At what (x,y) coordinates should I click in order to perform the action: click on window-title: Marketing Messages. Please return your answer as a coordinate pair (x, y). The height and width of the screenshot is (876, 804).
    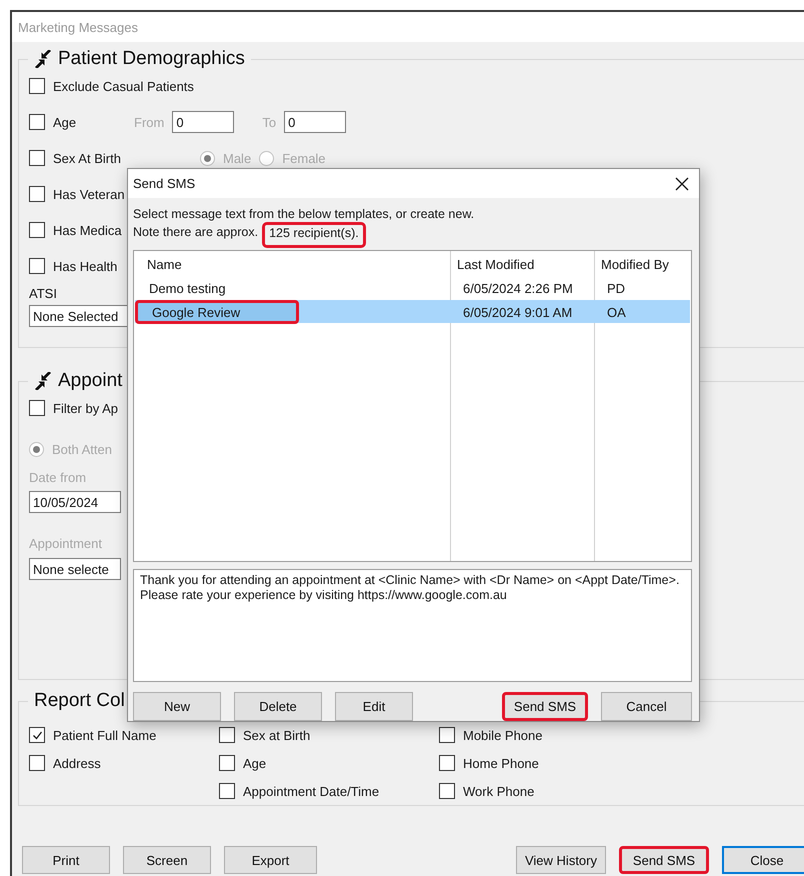
    Looking at the image, I should click on (78, 27).